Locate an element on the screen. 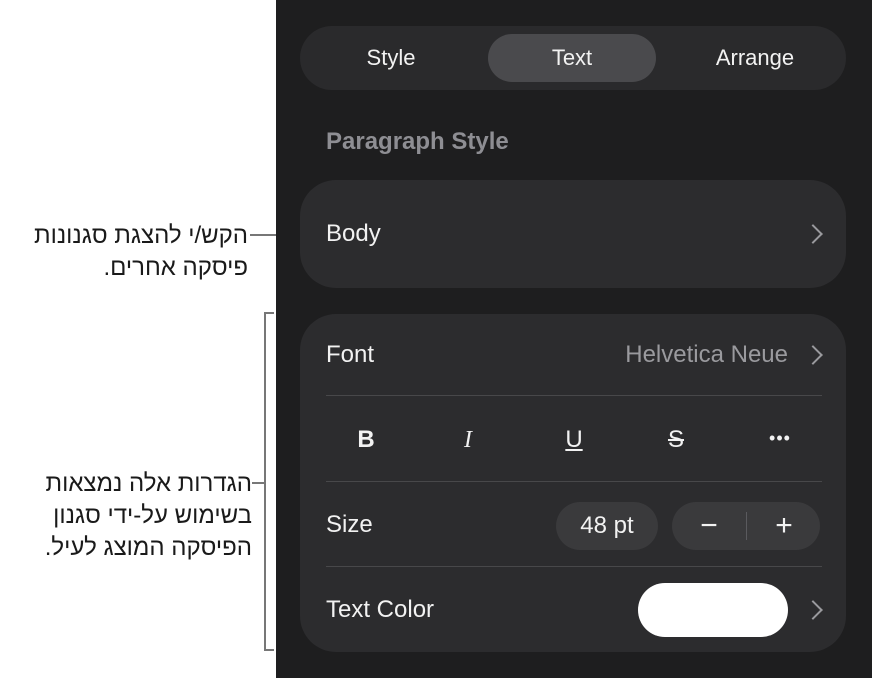 Image resolution: width=872 pixels, height=678 pixels. italic-button: I is located at coordinates (468, 440).